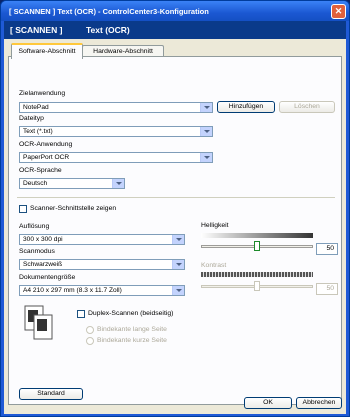 This screenshot has height=417, width=350. Describe the element at coordinates (90, 341) in the screenshot. I see `duplex-short-edge-radio` at that location.